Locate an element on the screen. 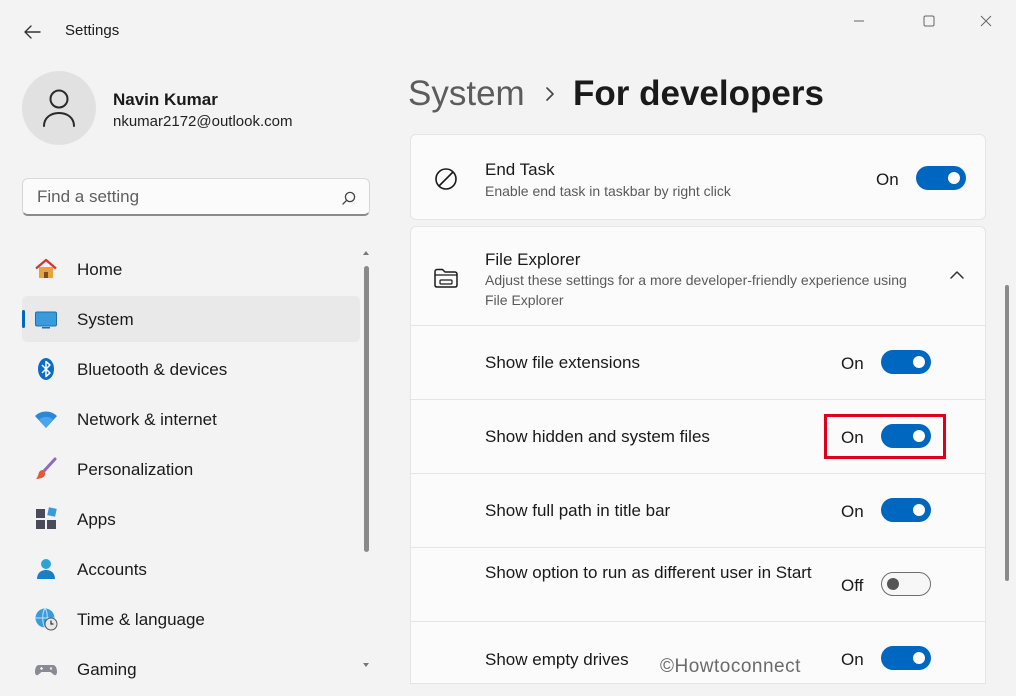 This screenshot has height=696, width=1016. end-task-title: End Task is located at coordinates (520, 169).